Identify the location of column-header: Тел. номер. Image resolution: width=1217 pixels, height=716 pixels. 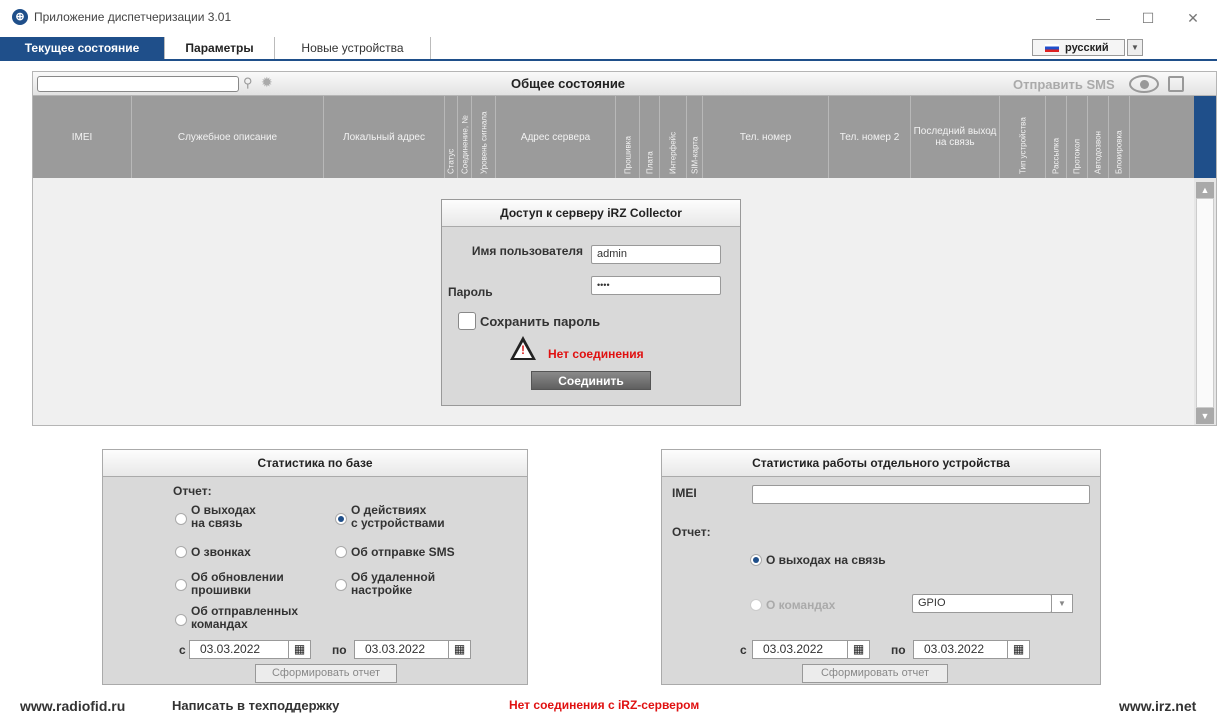
(766, 137).